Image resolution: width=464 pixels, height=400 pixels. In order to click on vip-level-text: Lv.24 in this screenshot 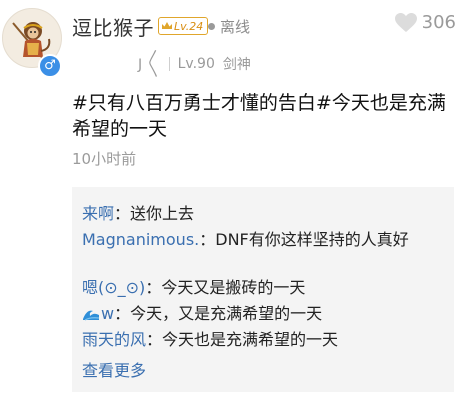, I will do `click(189, 26)`.